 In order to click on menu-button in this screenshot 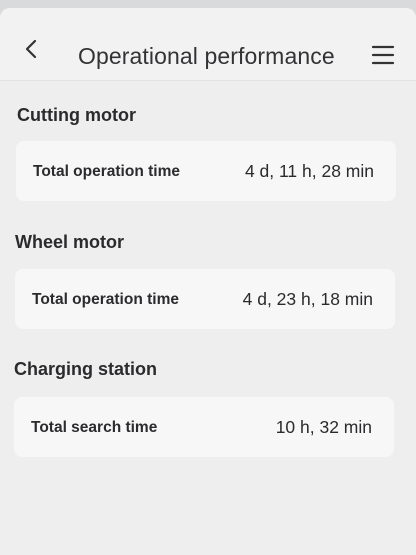, I will do `click(383, 55)`.